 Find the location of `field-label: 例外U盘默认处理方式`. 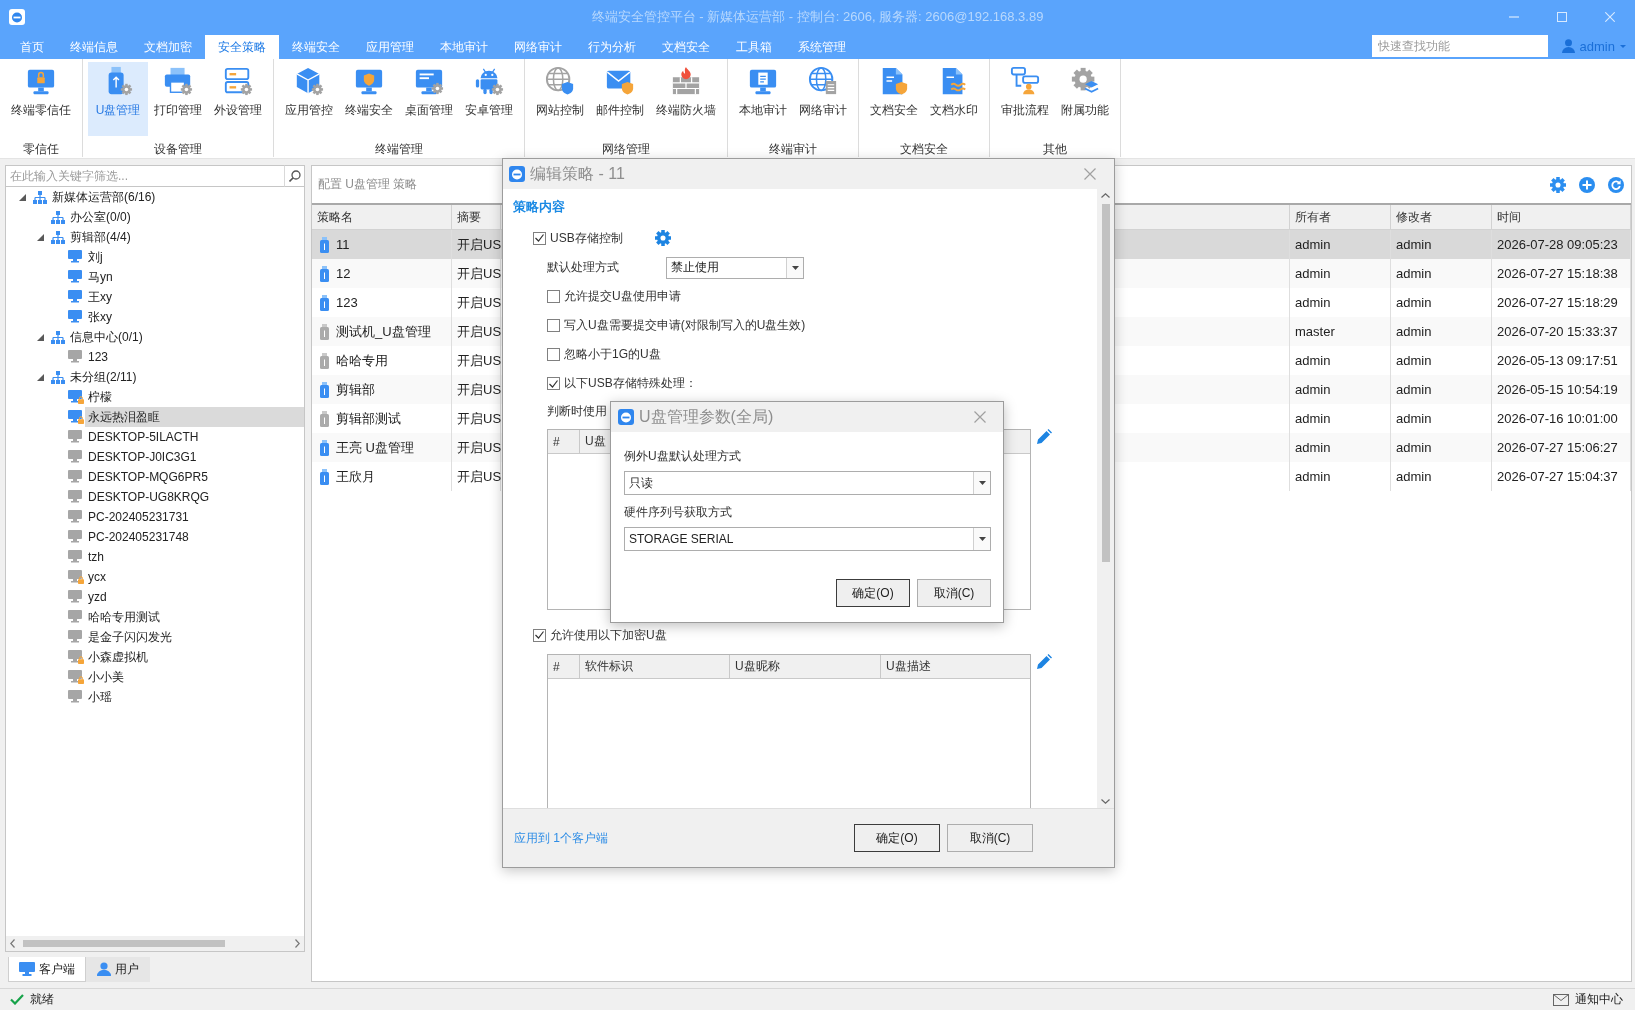

field-label: 例外U盘默认处理方式 is located at coordinates (682, 456).